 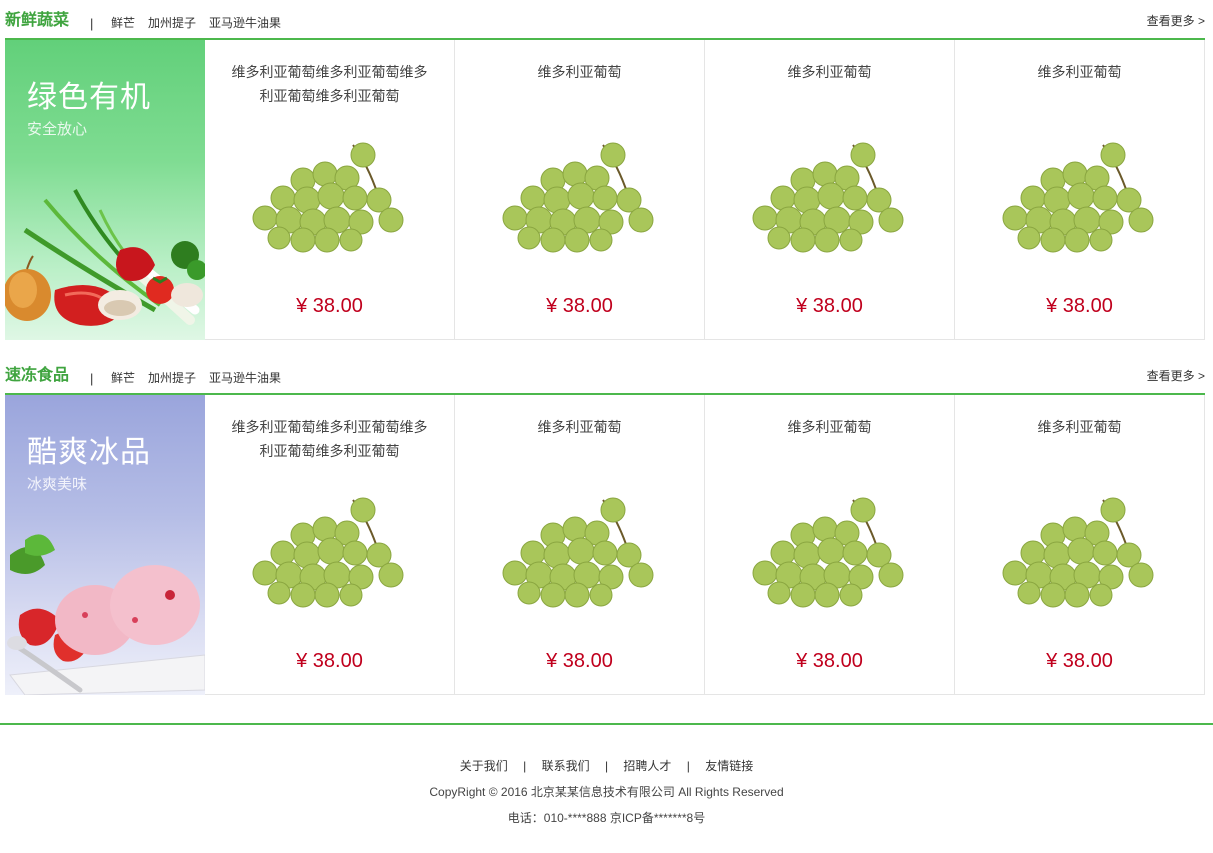 I want to click on section-title: 新鲜蔬菜, so click(x=37, y=20).